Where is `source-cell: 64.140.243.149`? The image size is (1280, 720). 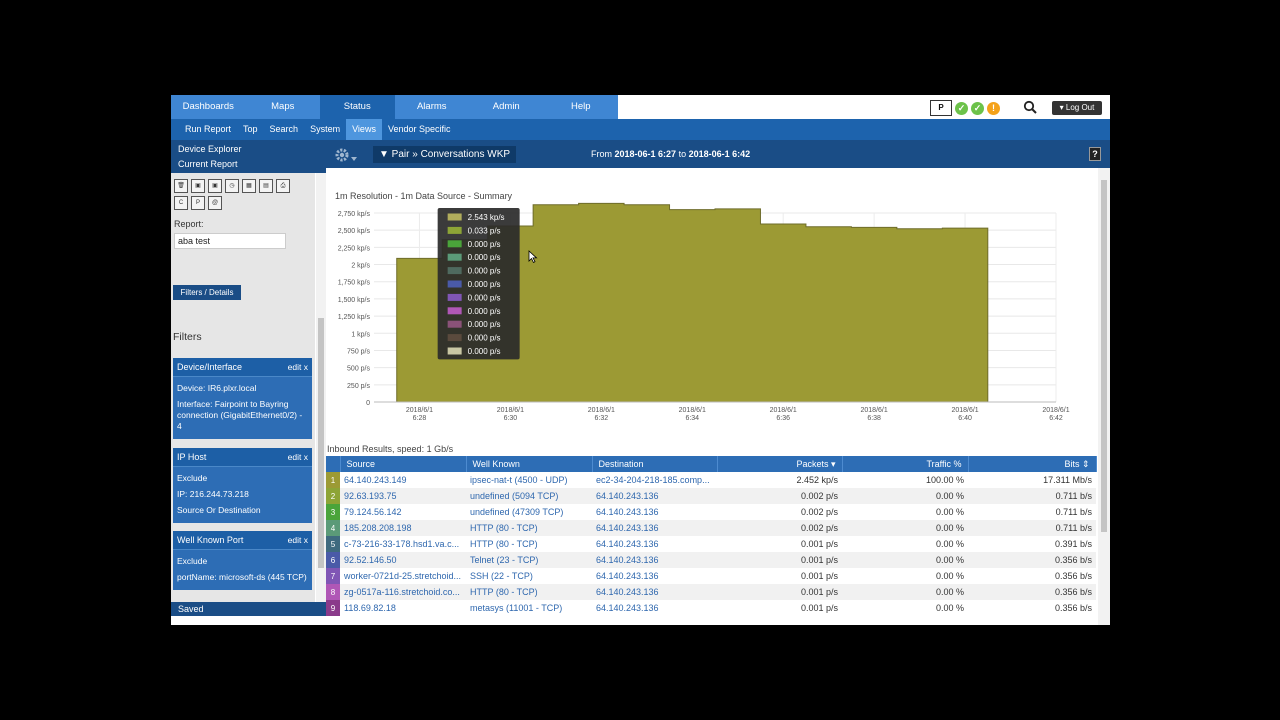
source-cell: 64.140.243.149 is located at coordinates (403, 480).